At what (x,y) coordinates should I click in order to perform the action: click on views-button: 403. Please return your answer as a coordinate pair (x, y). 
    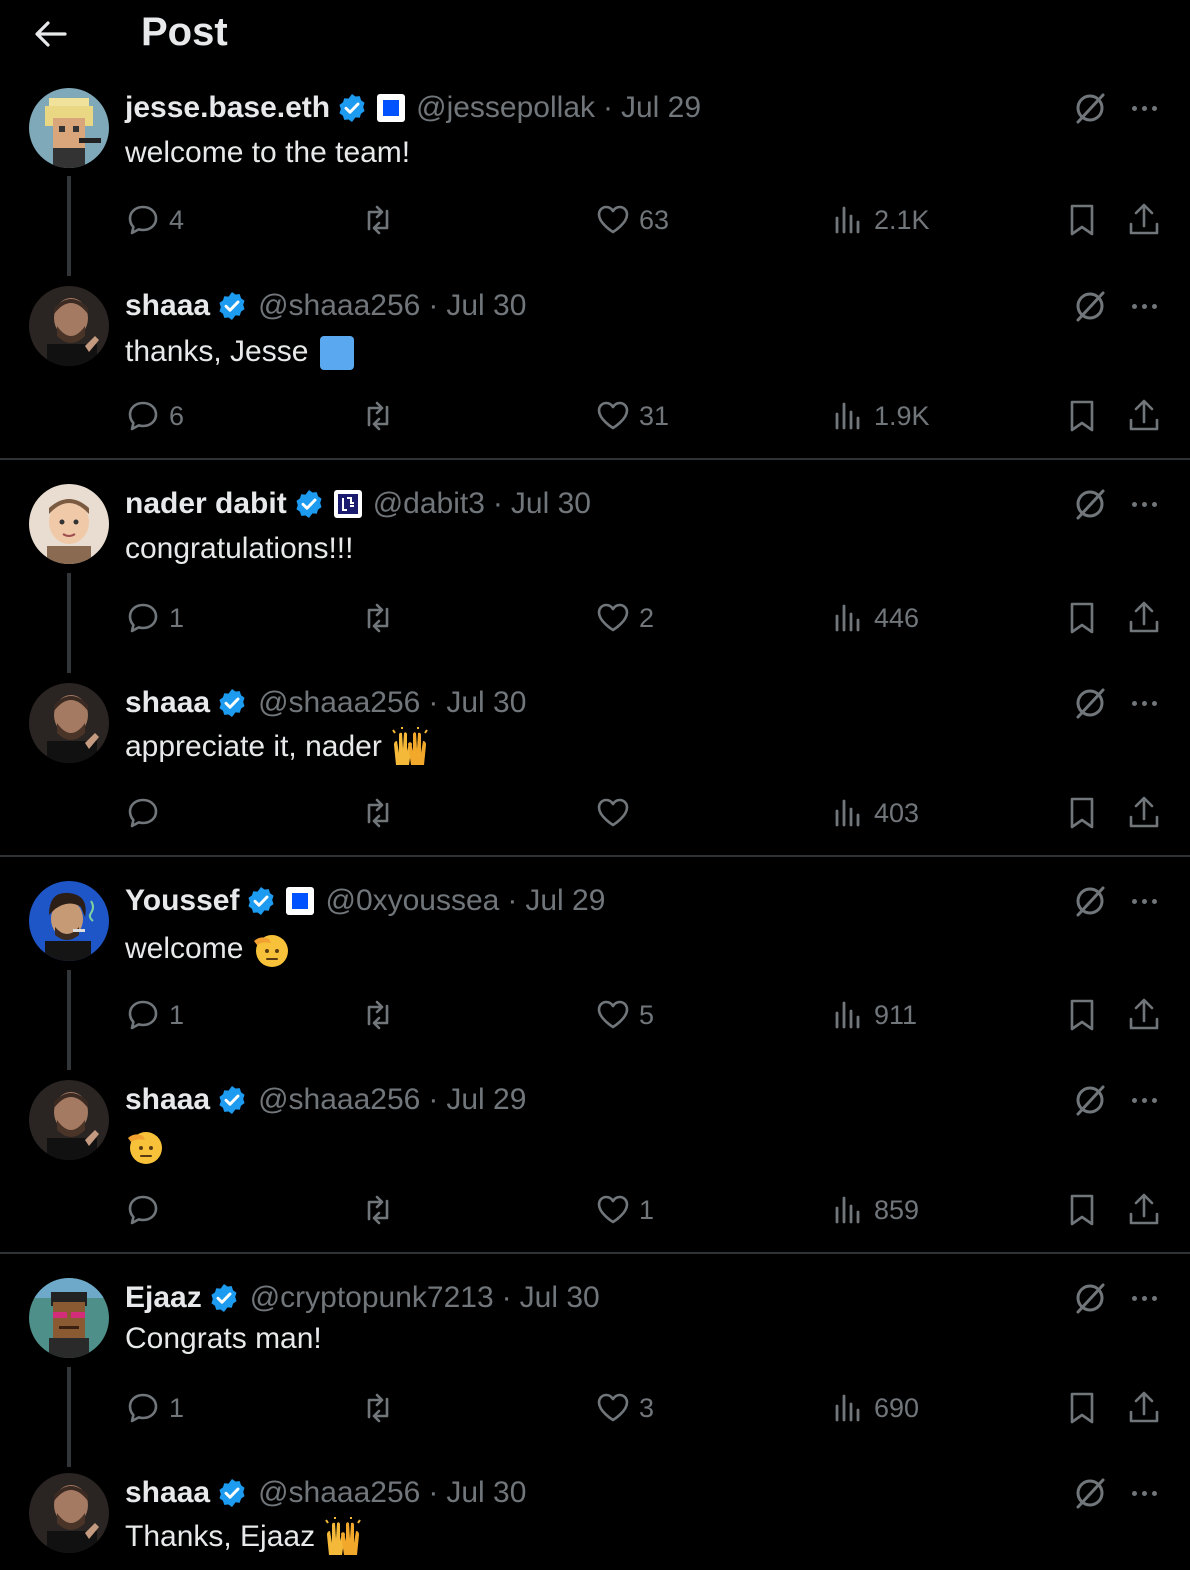
    Looking at the image, I should click on (874, 813).